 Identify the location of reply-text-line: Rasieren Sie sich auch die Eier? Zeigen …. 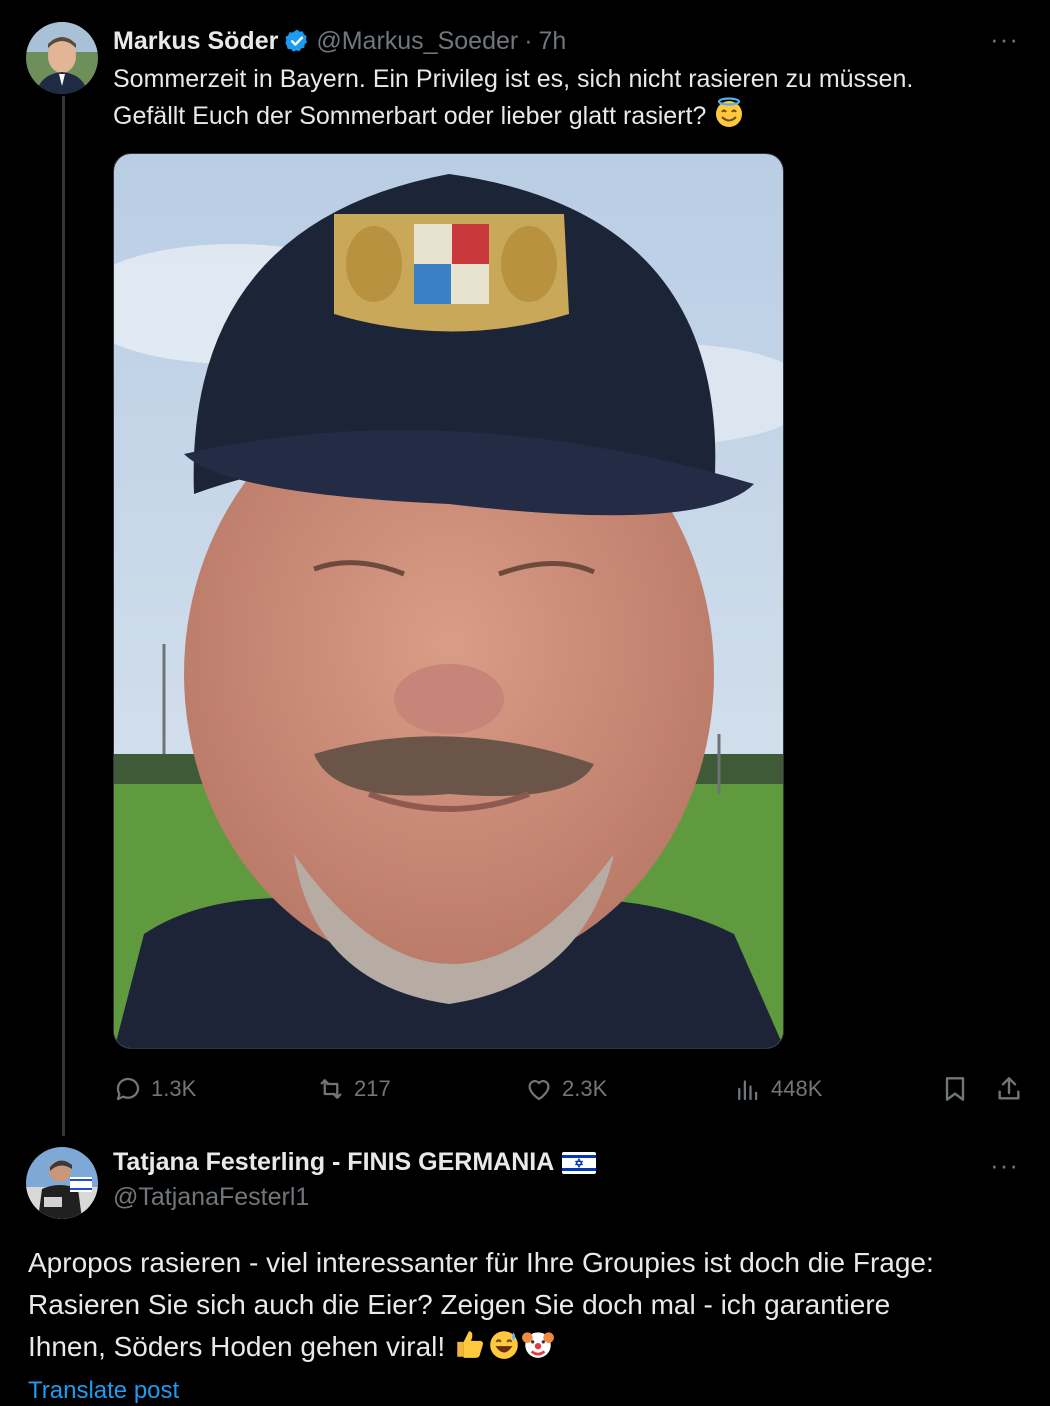
(459, 1304).